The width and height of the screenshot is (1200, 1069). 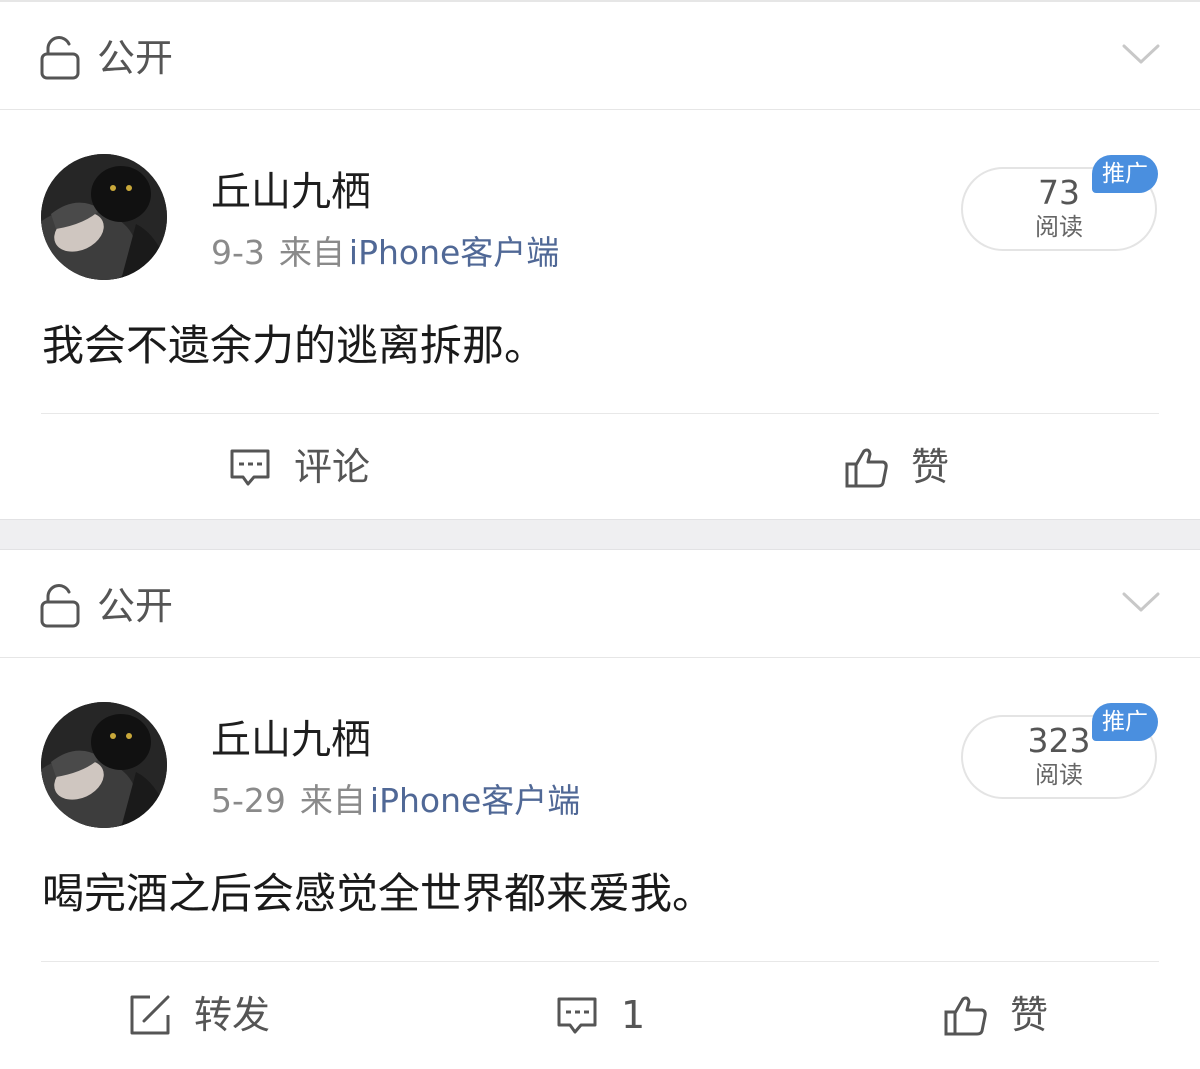 What do you see at coordinates (332, 467) in the screenshot?
I see `comment-label: 评论` at bounding box center [332, 467].